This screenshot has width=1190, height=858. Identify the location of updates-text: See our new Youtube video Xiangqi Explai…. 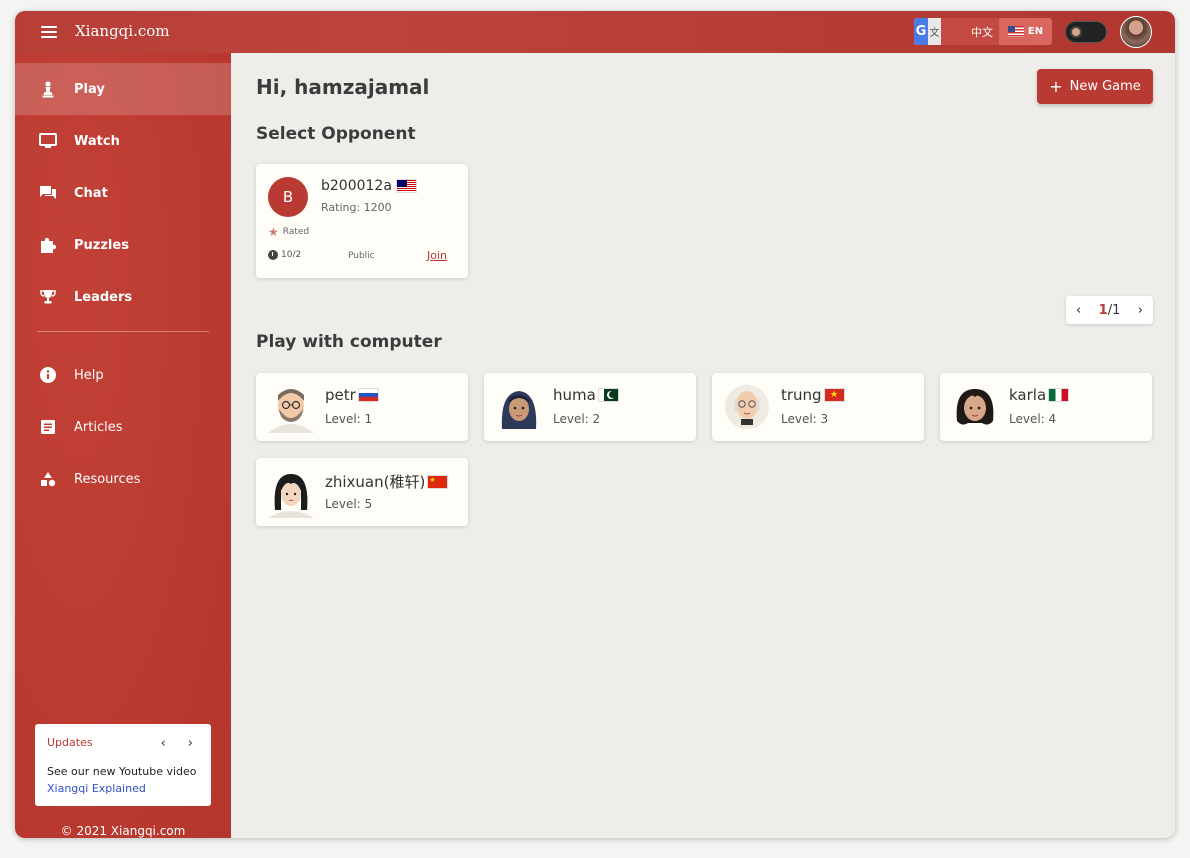
(123, 780).